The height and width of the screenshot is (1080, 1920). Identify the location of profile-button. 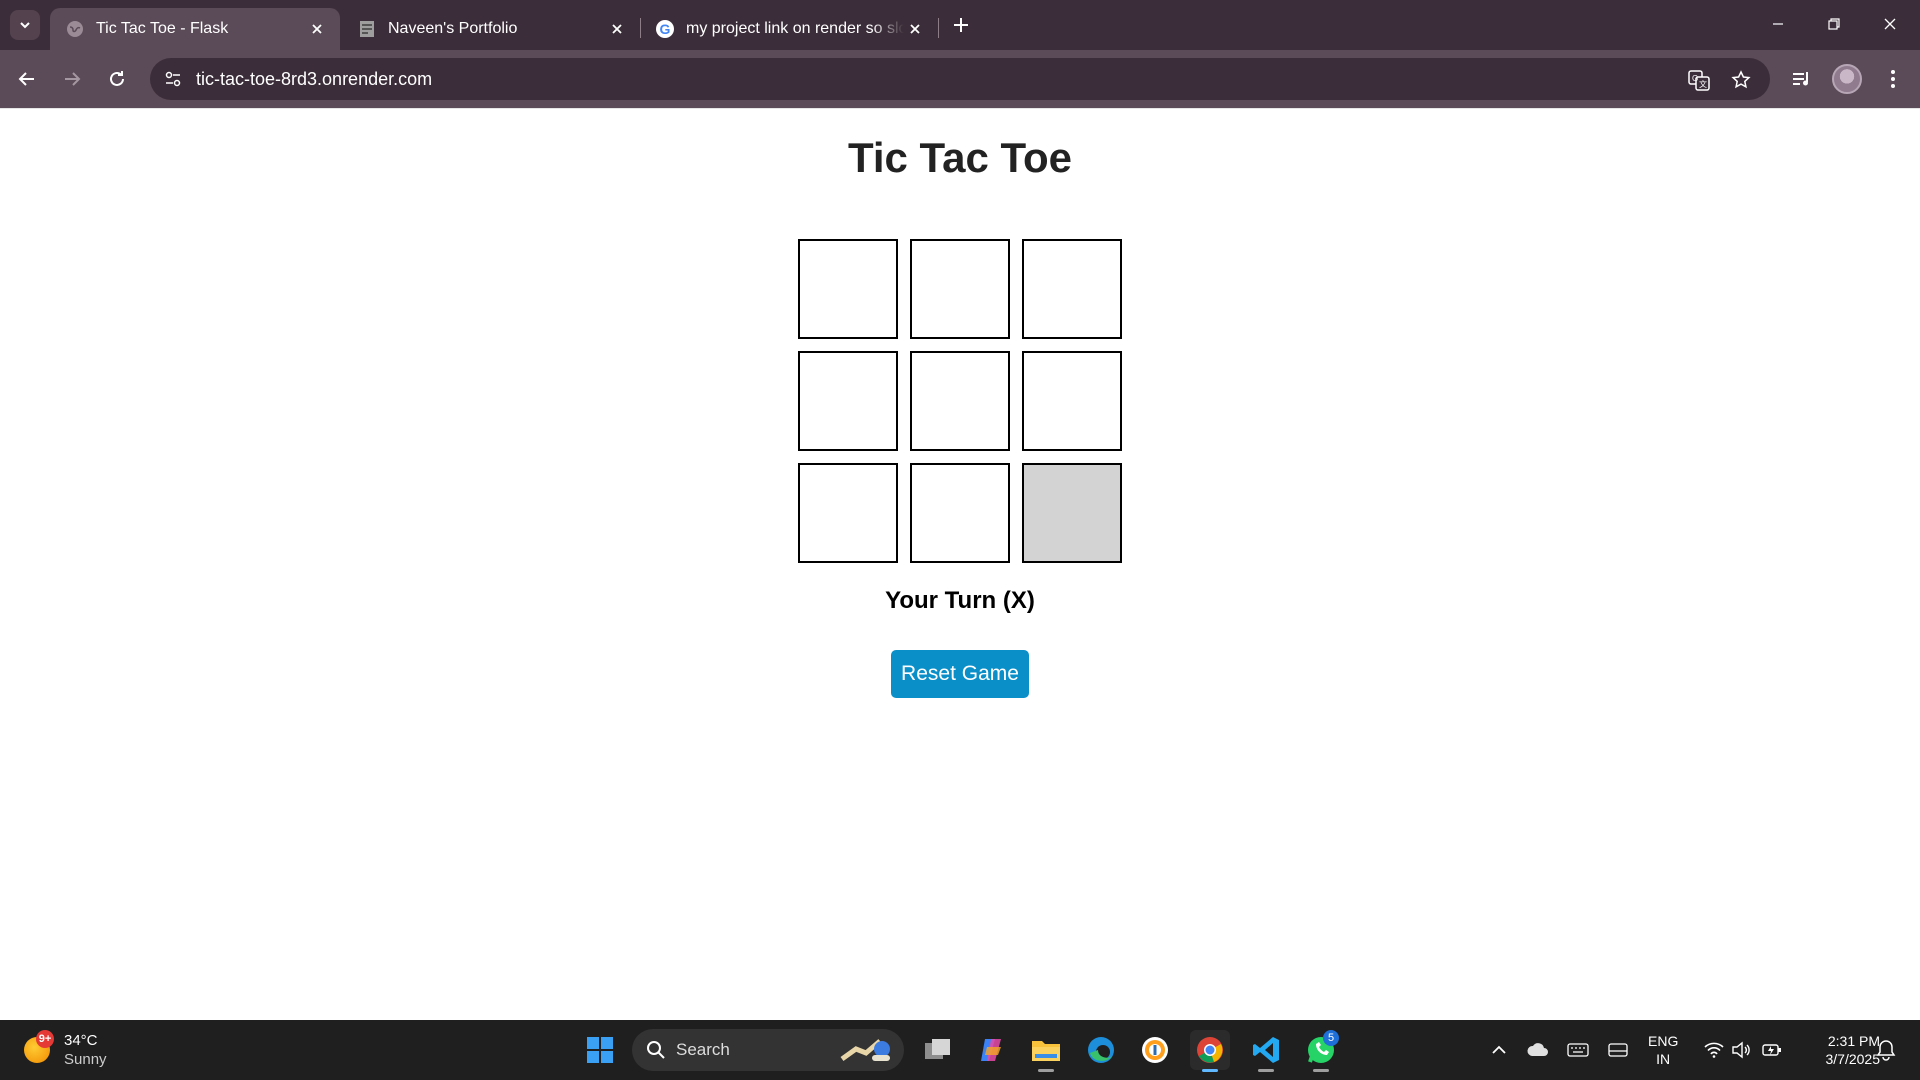
(1847, 79).